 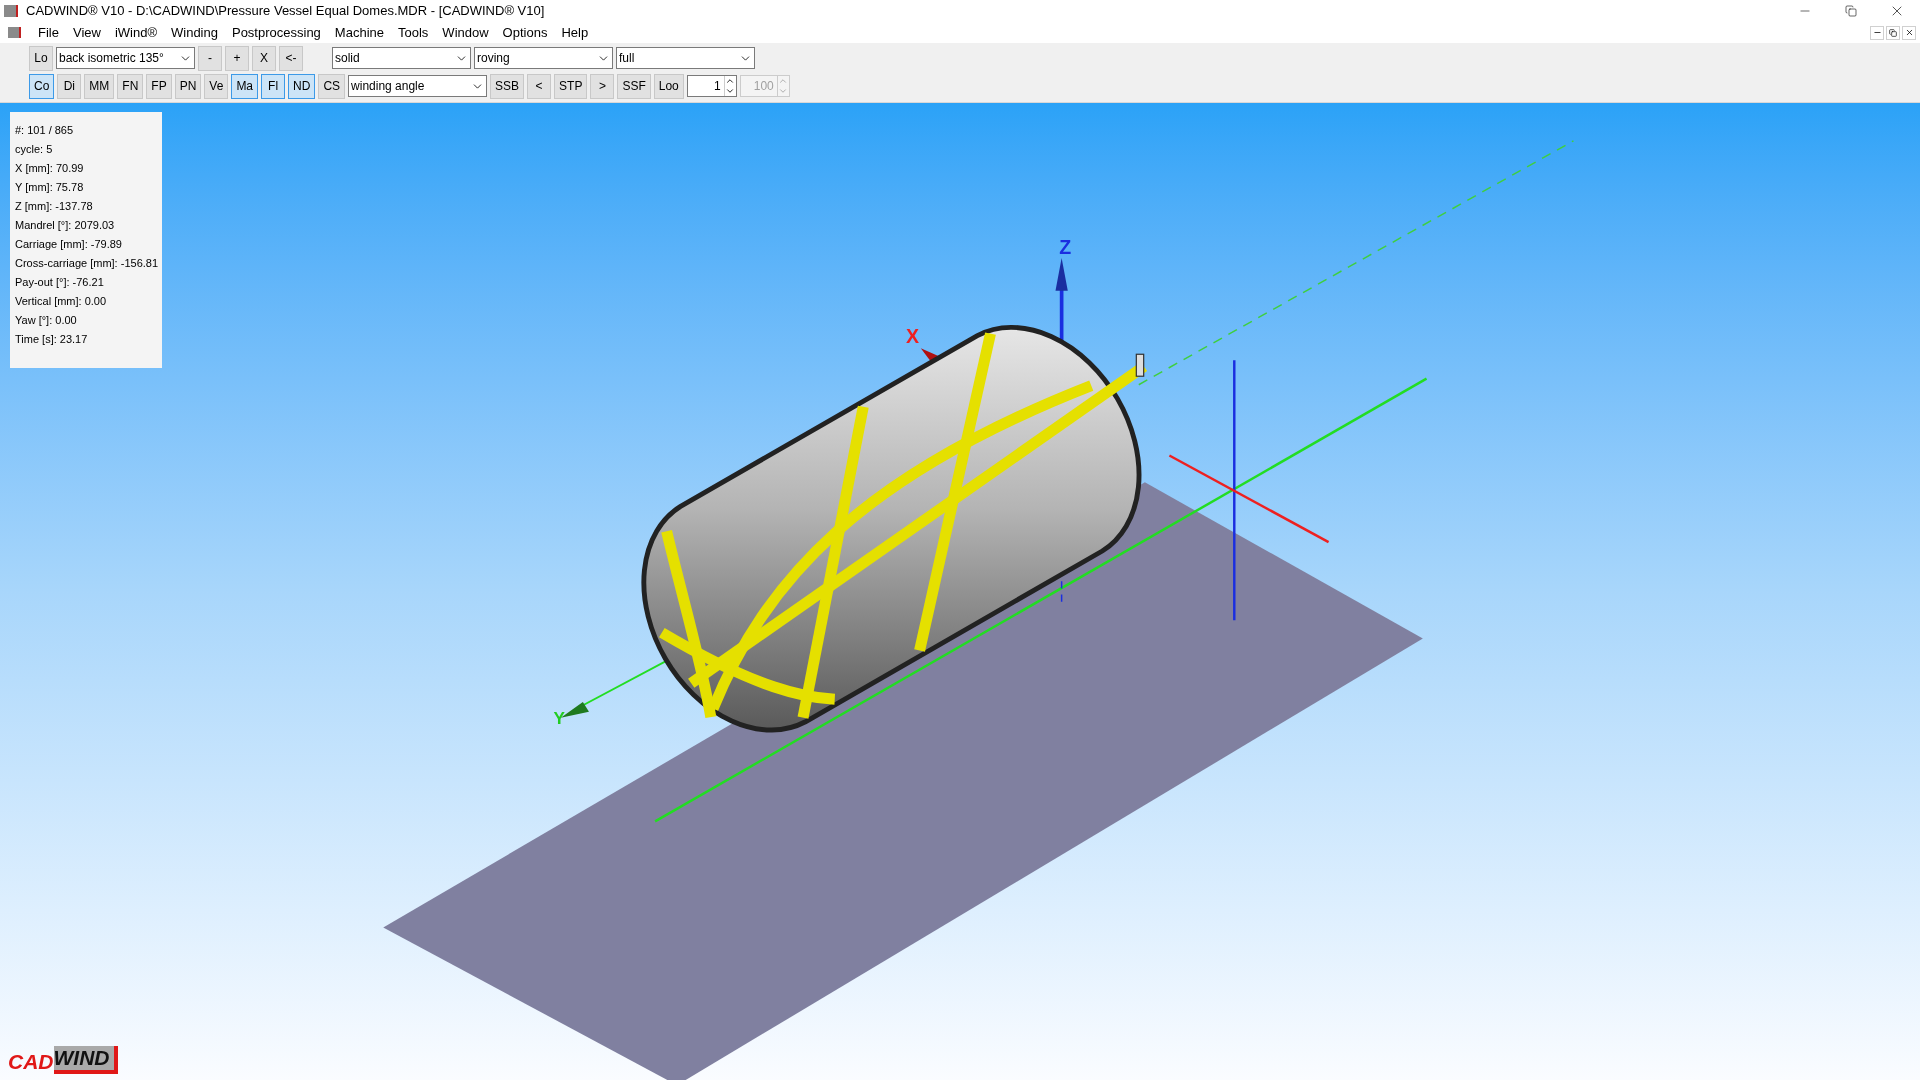 I want to click on toolbar-button: Fl, so click(x=273, y=86).